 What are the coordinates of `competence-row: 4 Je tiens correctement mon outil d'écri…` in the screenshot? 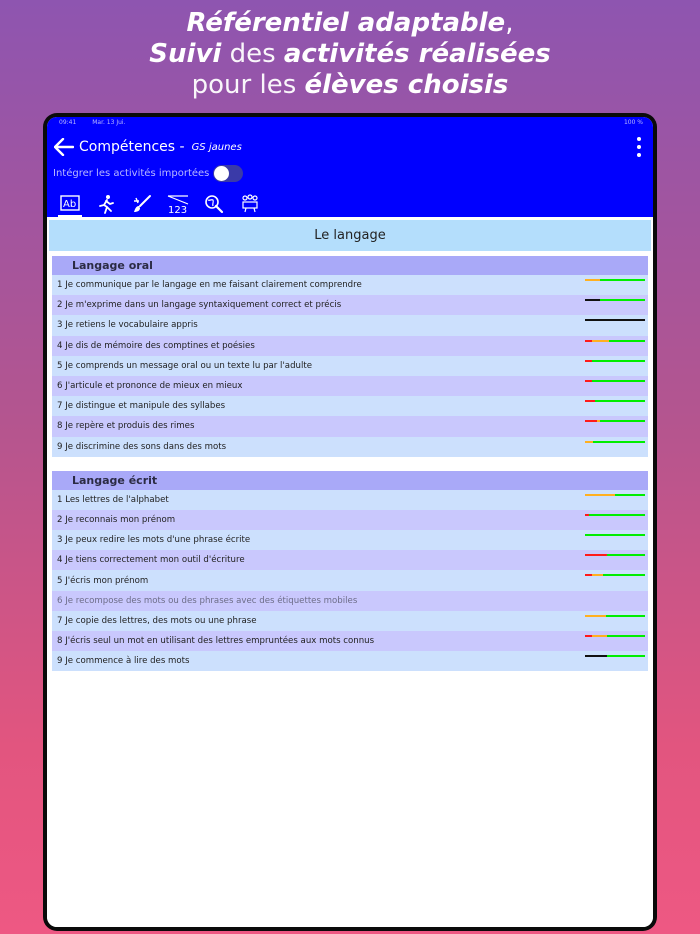 It's located at (350, 560).